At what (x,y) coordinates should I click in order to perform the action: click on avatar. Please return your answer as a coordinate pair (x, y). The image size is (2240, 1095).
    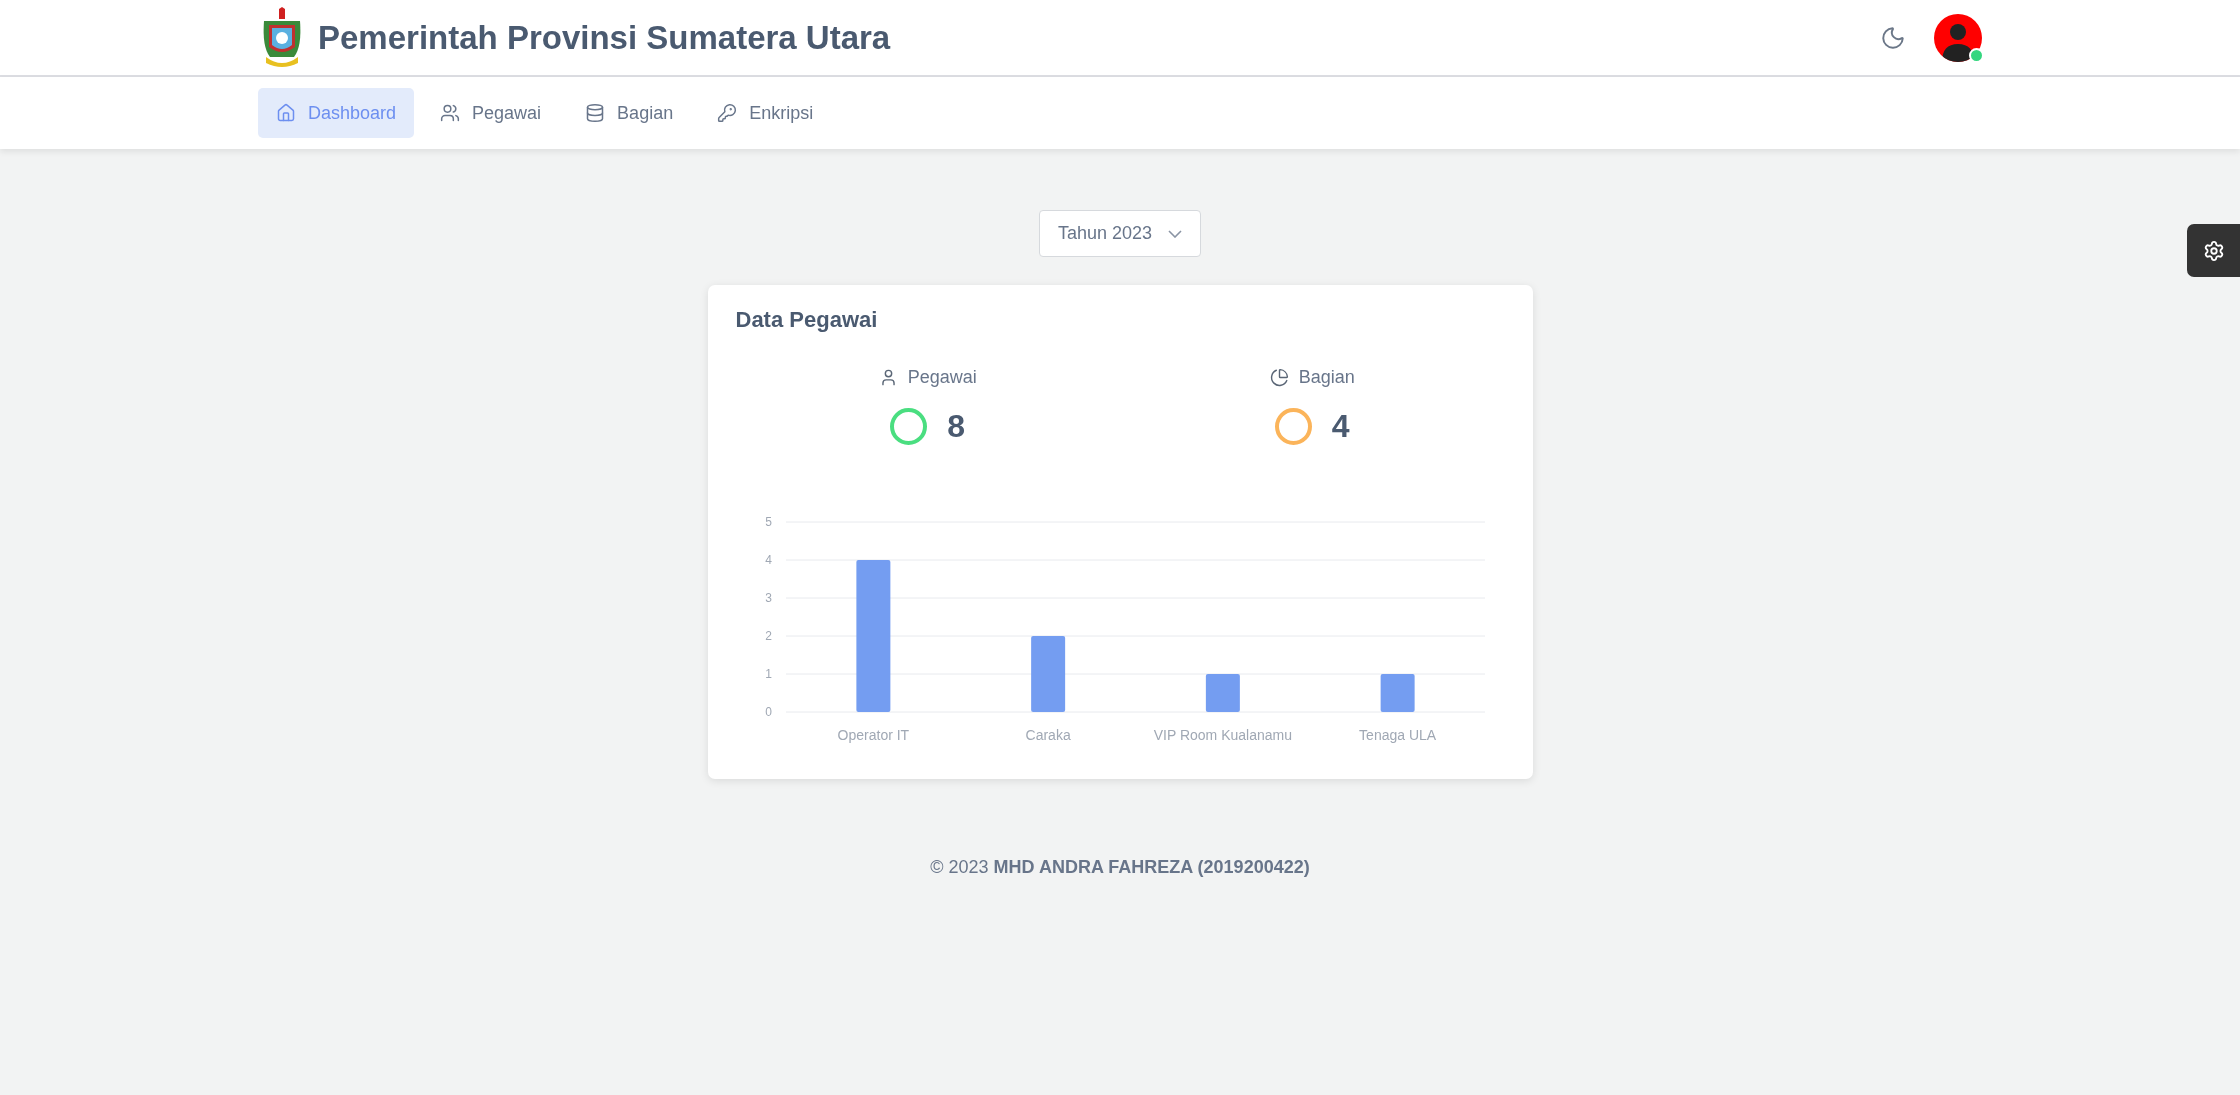
    Looking at the image, I should click on (1958, 37).